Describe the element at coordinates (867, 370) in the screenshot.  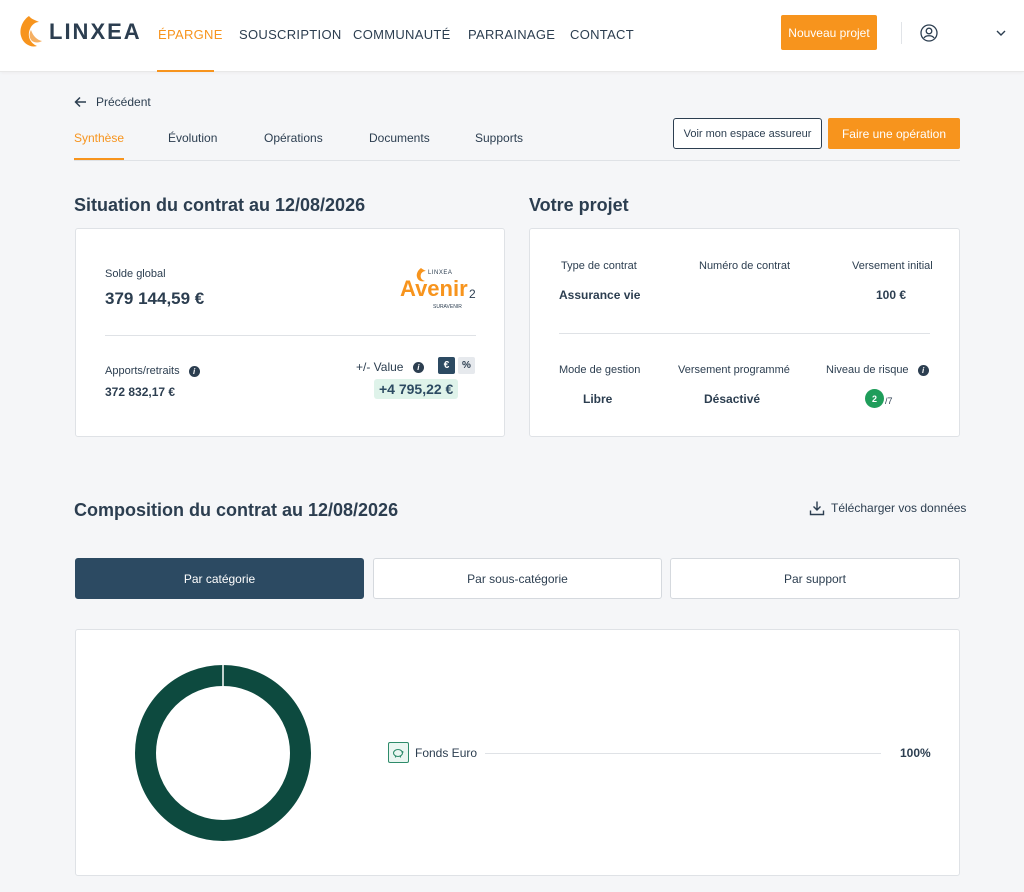
I see `niveau-risque-label-text: Niveau de risque` at that location.